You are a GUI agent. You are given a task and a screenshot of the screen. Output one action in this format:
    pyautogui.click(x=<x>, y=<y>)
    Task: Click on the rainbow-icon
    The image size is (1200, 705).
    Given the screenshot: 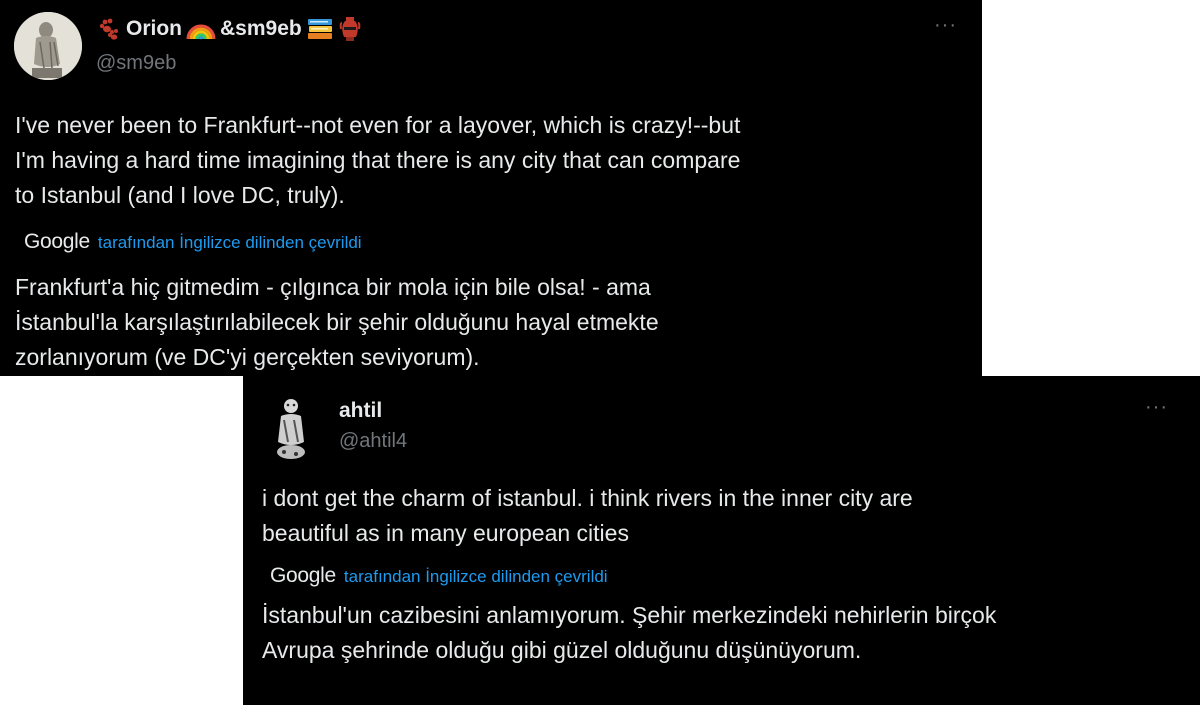 What is the action you would take?
    pyautogui.click(x=201, y=32)
    